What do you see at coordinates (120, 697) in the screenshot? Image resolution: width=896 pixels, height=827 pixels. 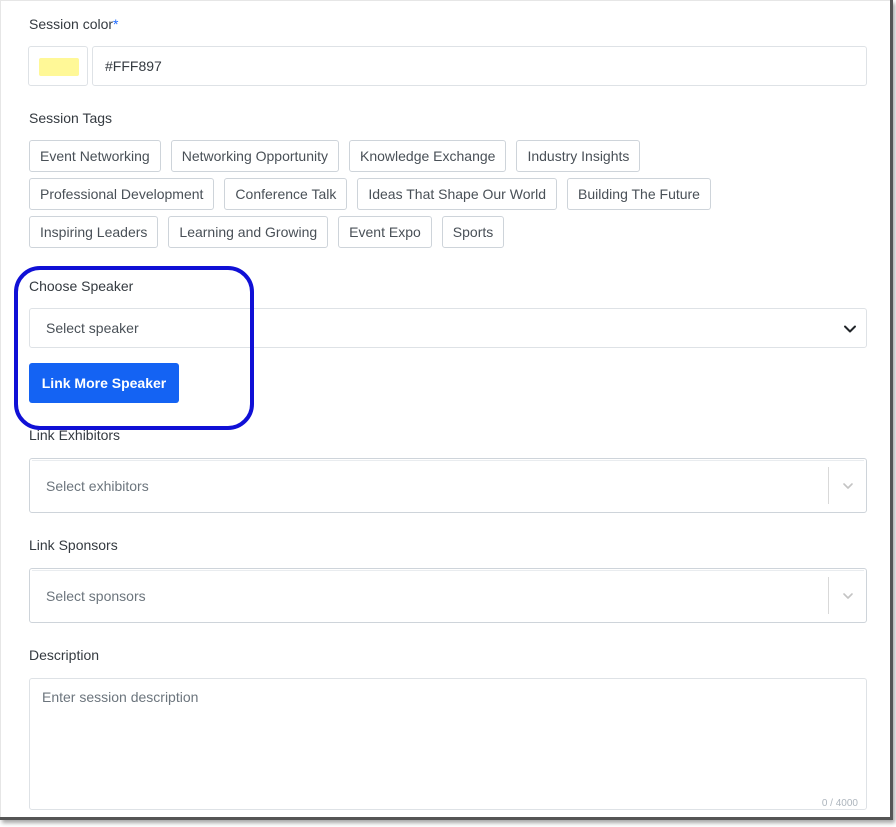 I see `description-placeholder: Enter session description` at bounding box center [120, 697].